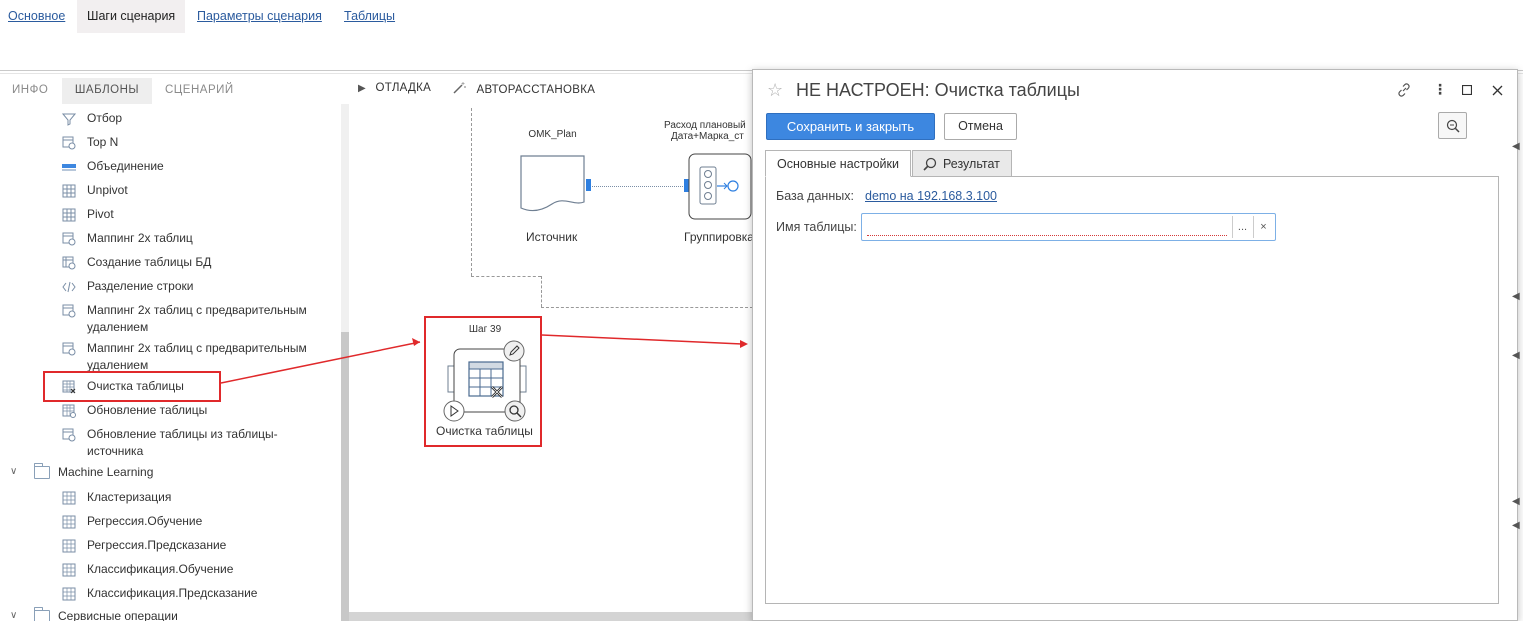 This screenshot has height=621, width=1523. Describe the element at coordinates (838, 163) in the screenshot. I see `tab-main-settings: Основные настройки` at that location.